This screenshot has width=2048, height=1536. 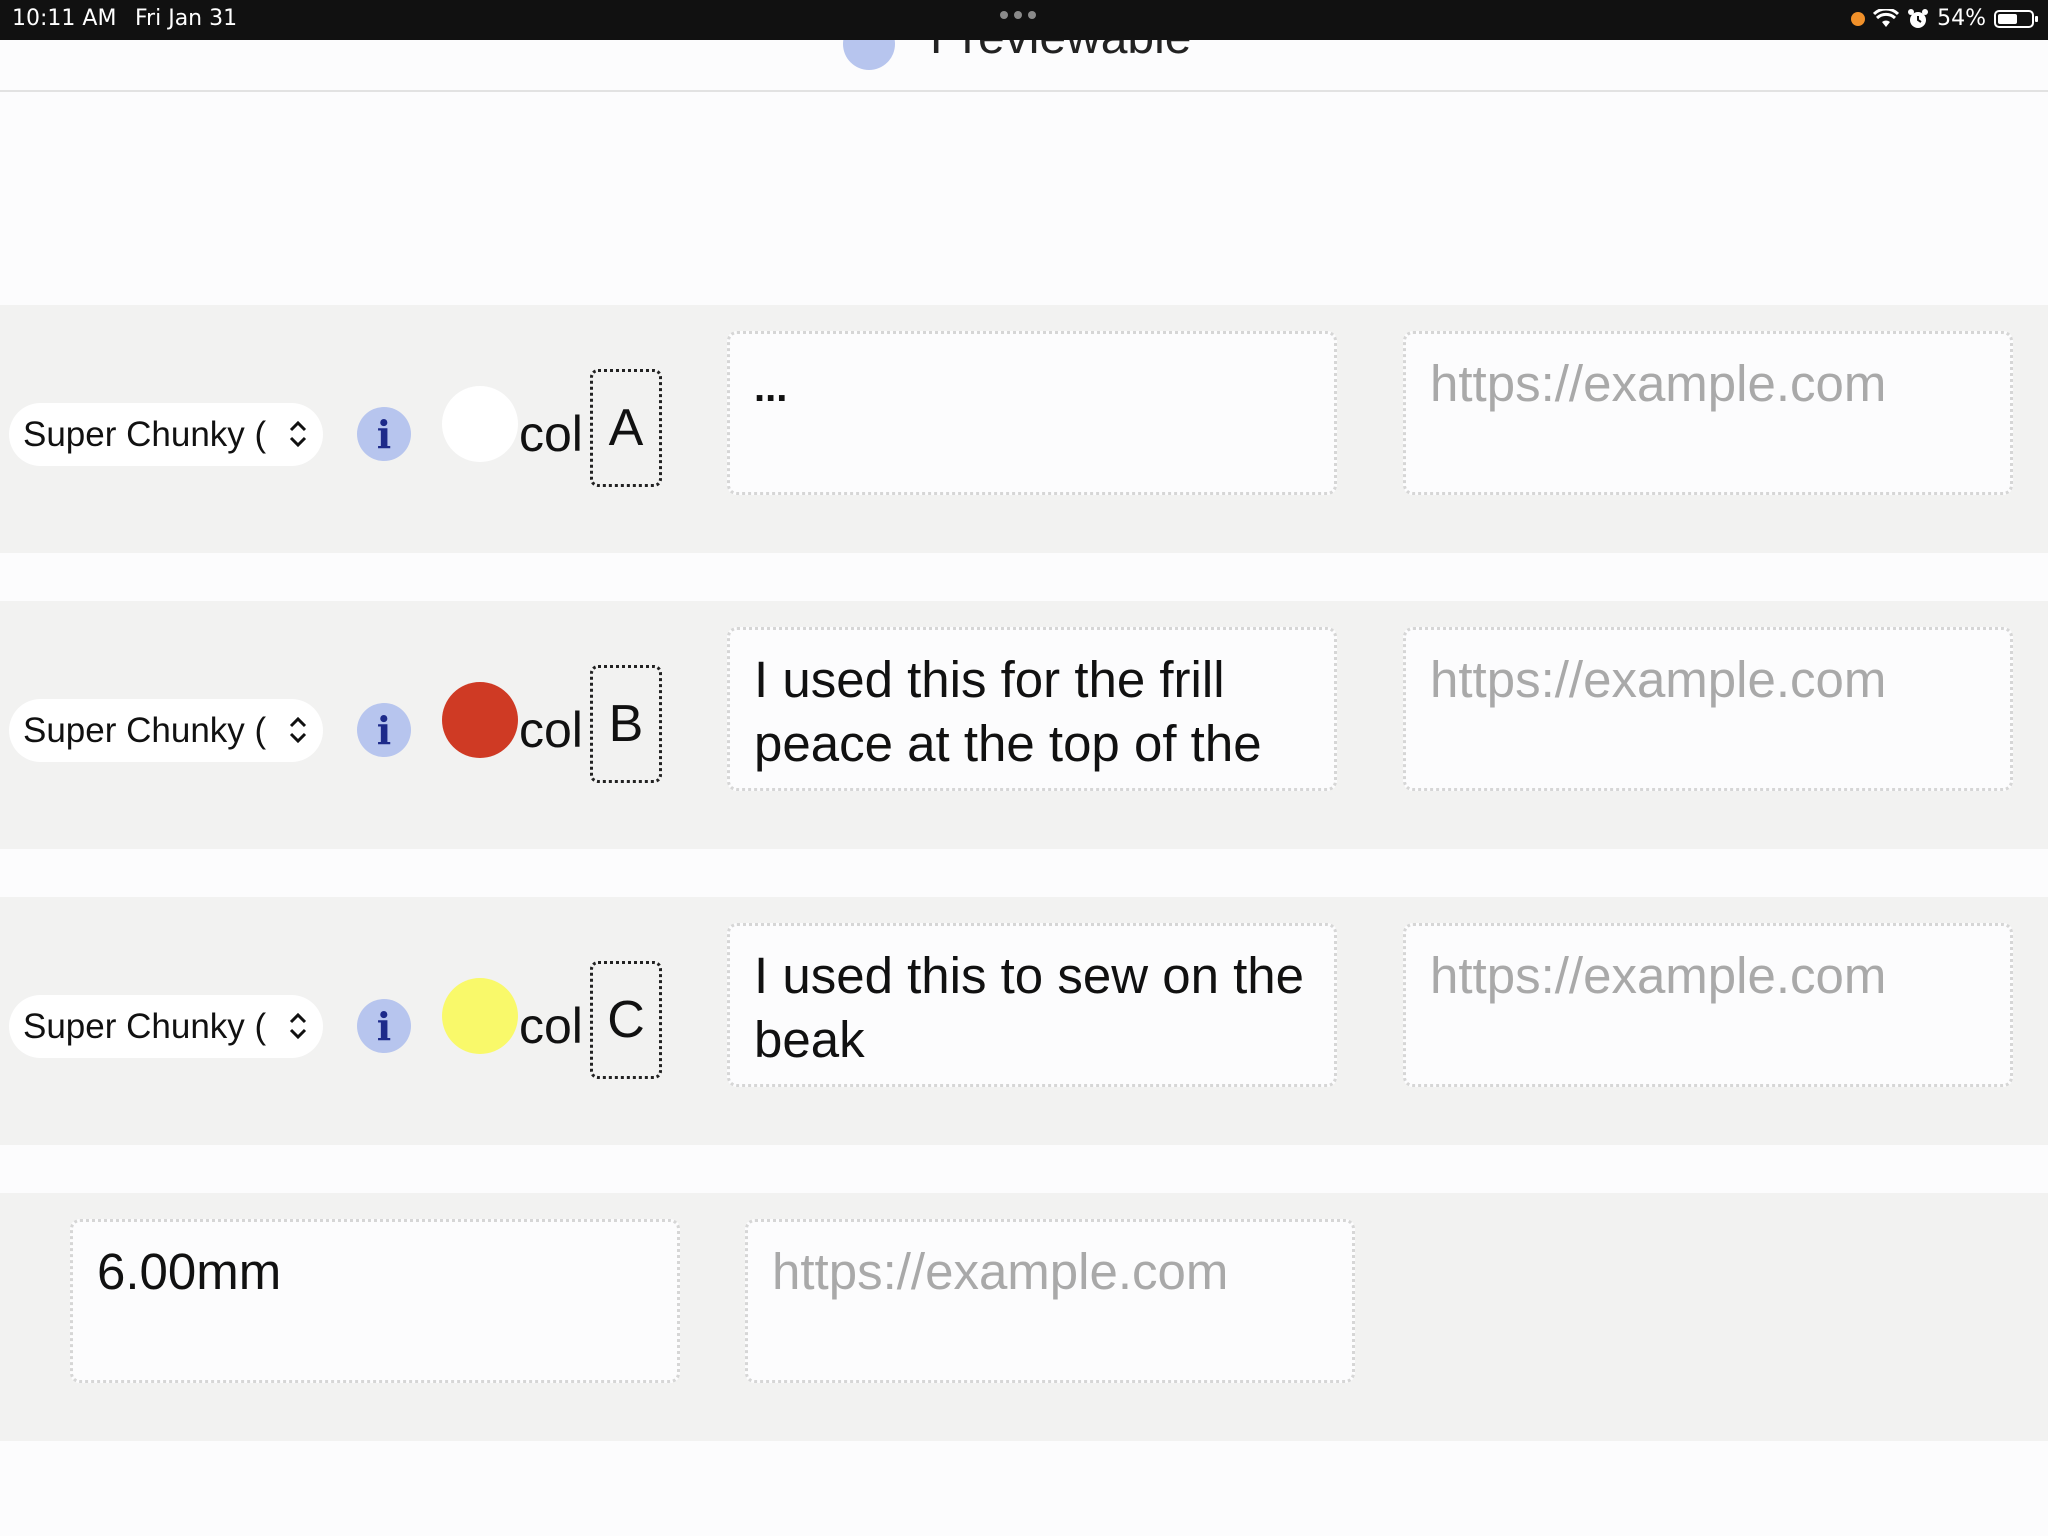 What do you see at coordinates (626, 1020) in the screenshot?
I see `col-letter-field: C` at bounding box center [626, 1020].